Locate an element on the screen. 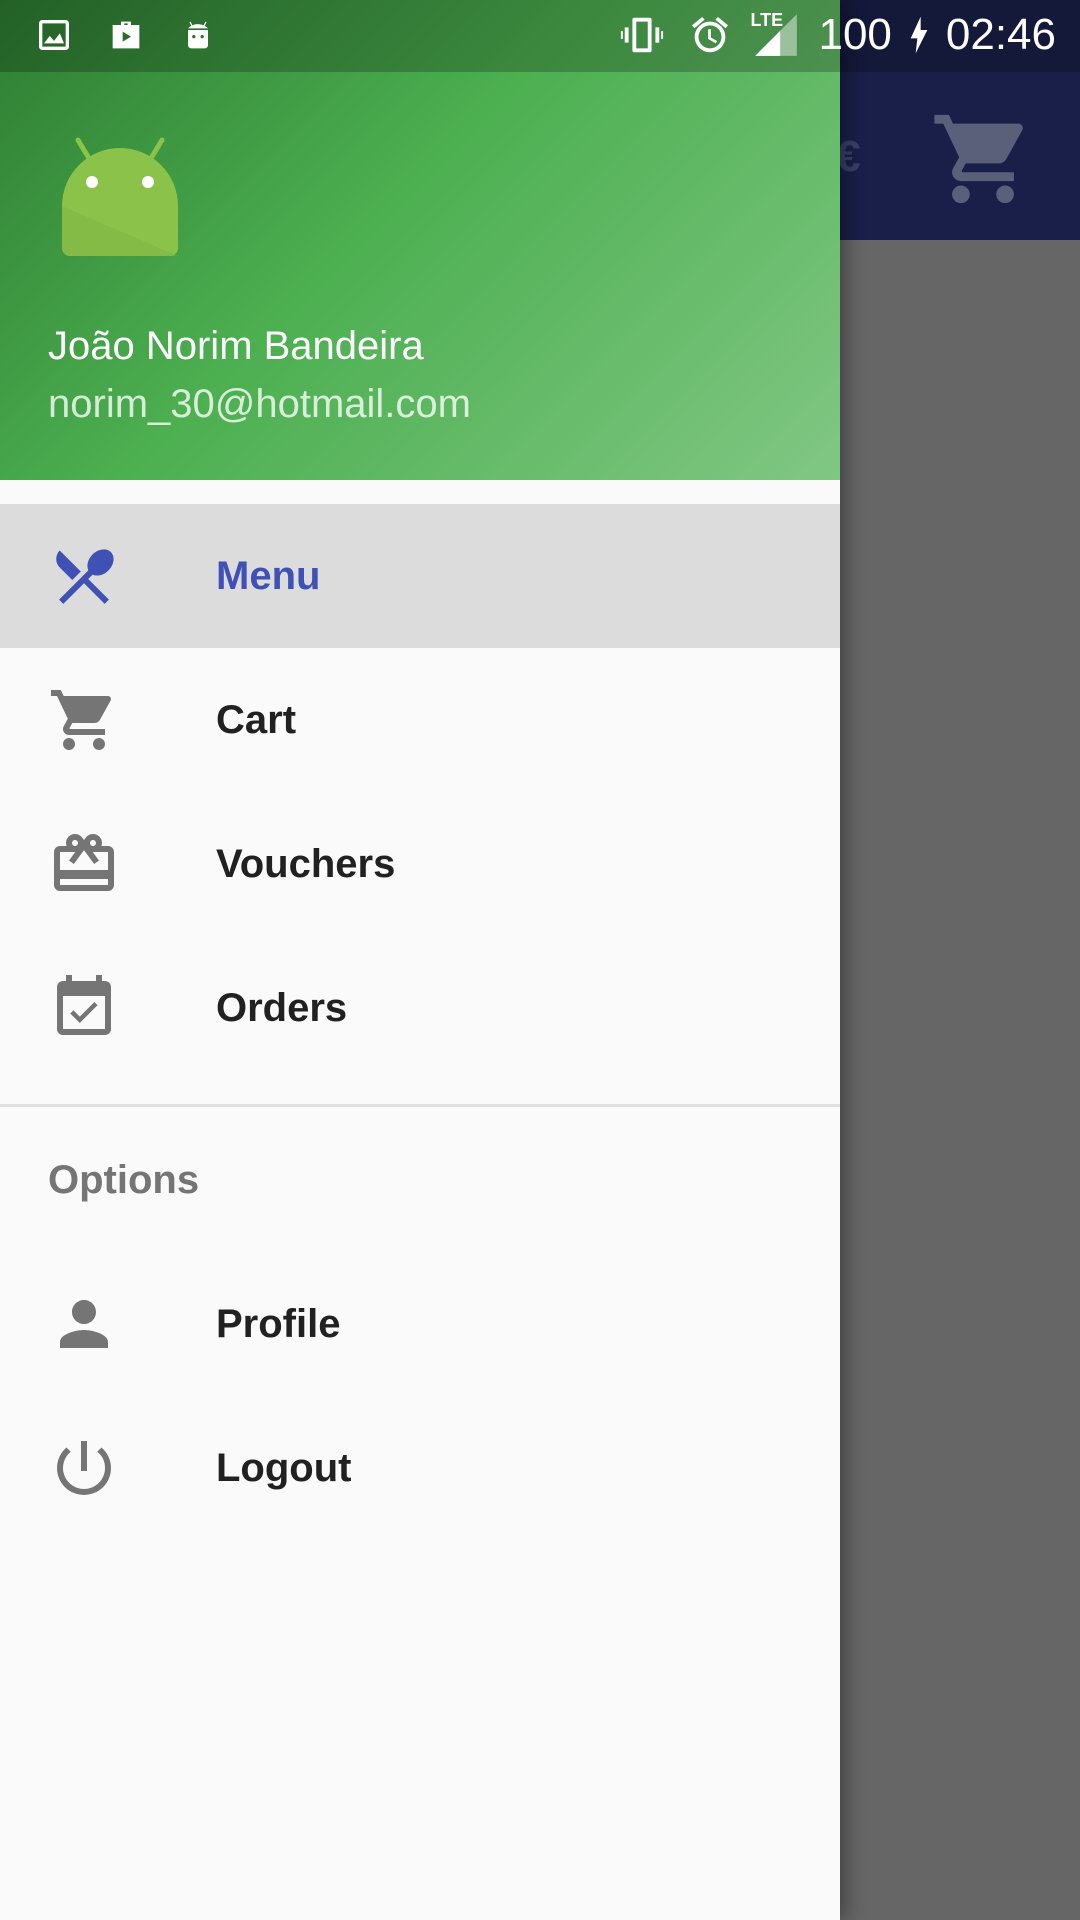 Image resolution: width=1080 pixels, height=1920 pixels. signal-icon: LTE is located at coordinates (776, 35).